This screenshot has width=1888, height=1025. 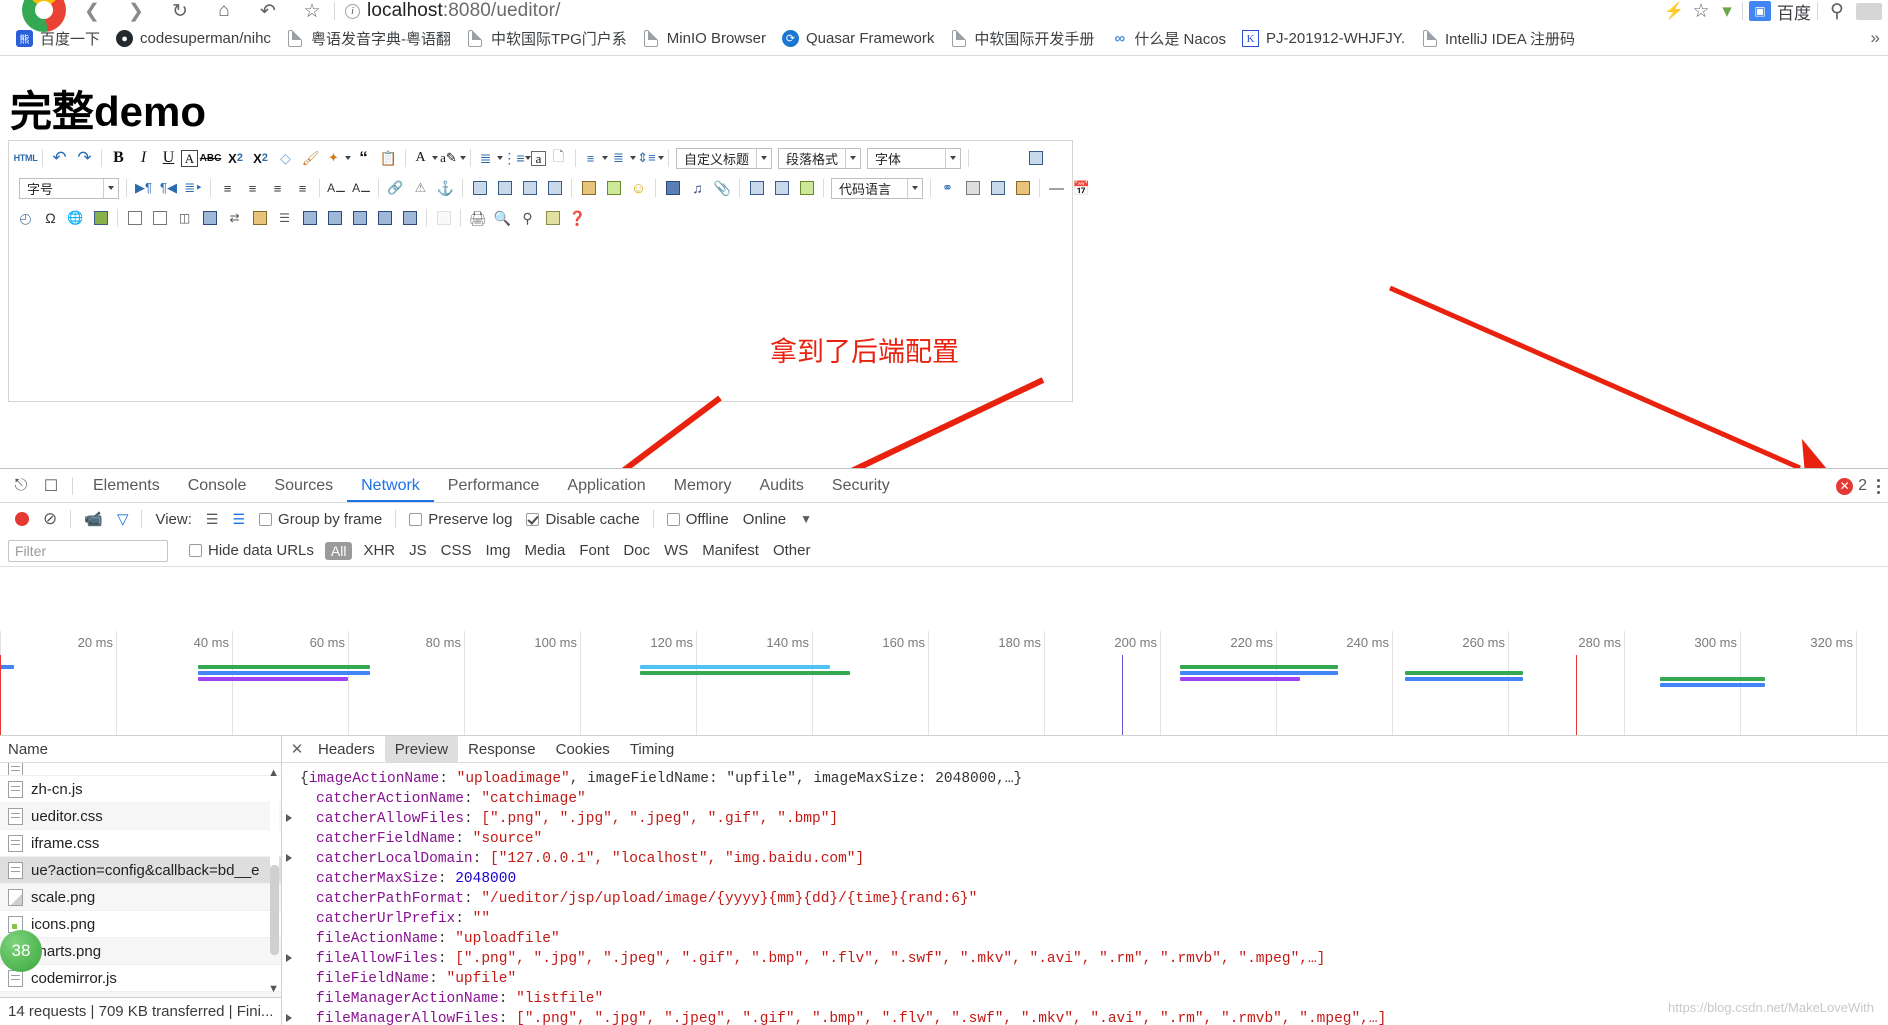 What do you see at coordinates (224, 11) in the screenshot?
I see `home-icon: ⌂` at bounding box center [224, 11].